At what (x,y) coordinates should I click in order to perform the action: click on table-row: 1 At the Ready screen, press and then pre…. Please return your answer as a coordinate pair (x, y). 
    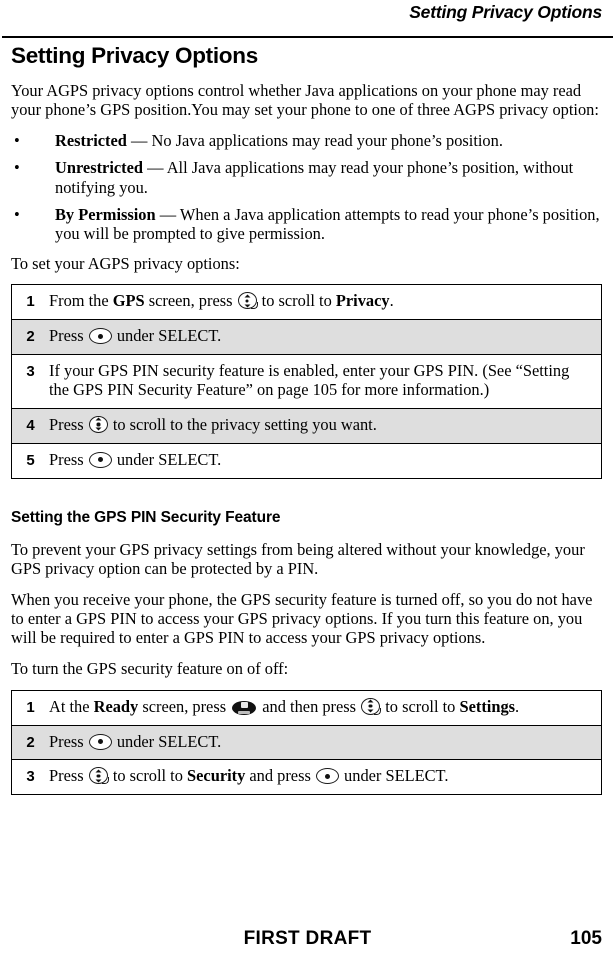
    Looking at the image, I should click on (306, 708).